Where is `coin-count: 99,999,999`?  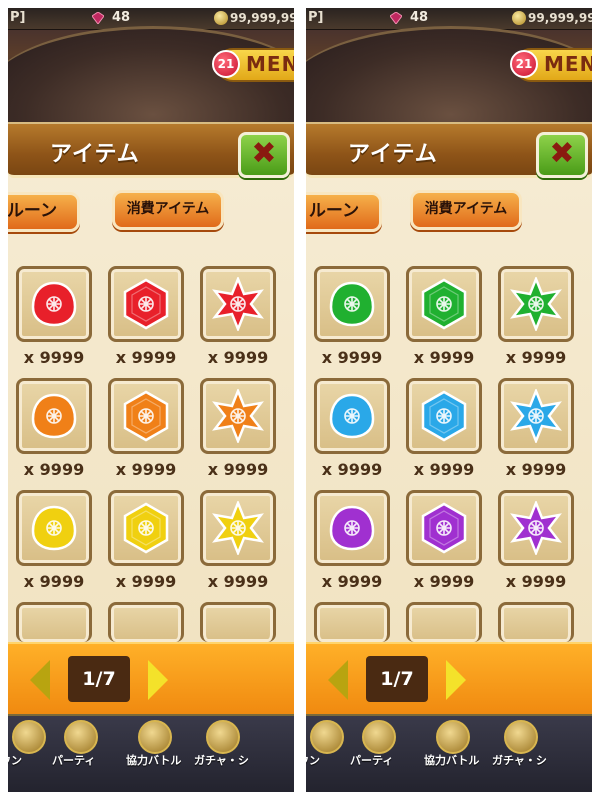 coin-count: 99,999,999 is located at coordinates (262, 18).